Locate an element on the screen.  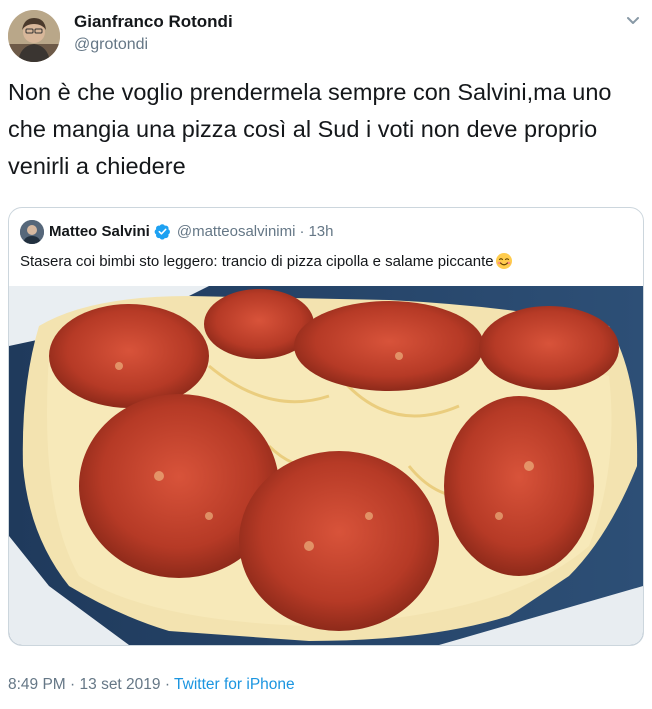
smiling-face-icon is located at coordinates (504, 261).